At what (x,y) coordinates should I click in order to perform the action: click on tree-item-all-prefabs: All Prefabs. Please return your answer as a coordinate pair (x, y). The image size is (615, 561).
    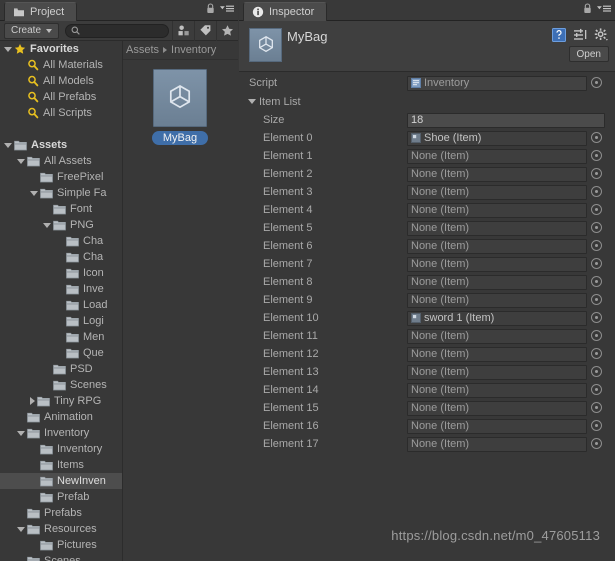
    Looking at the image, I should click on (61, 97).